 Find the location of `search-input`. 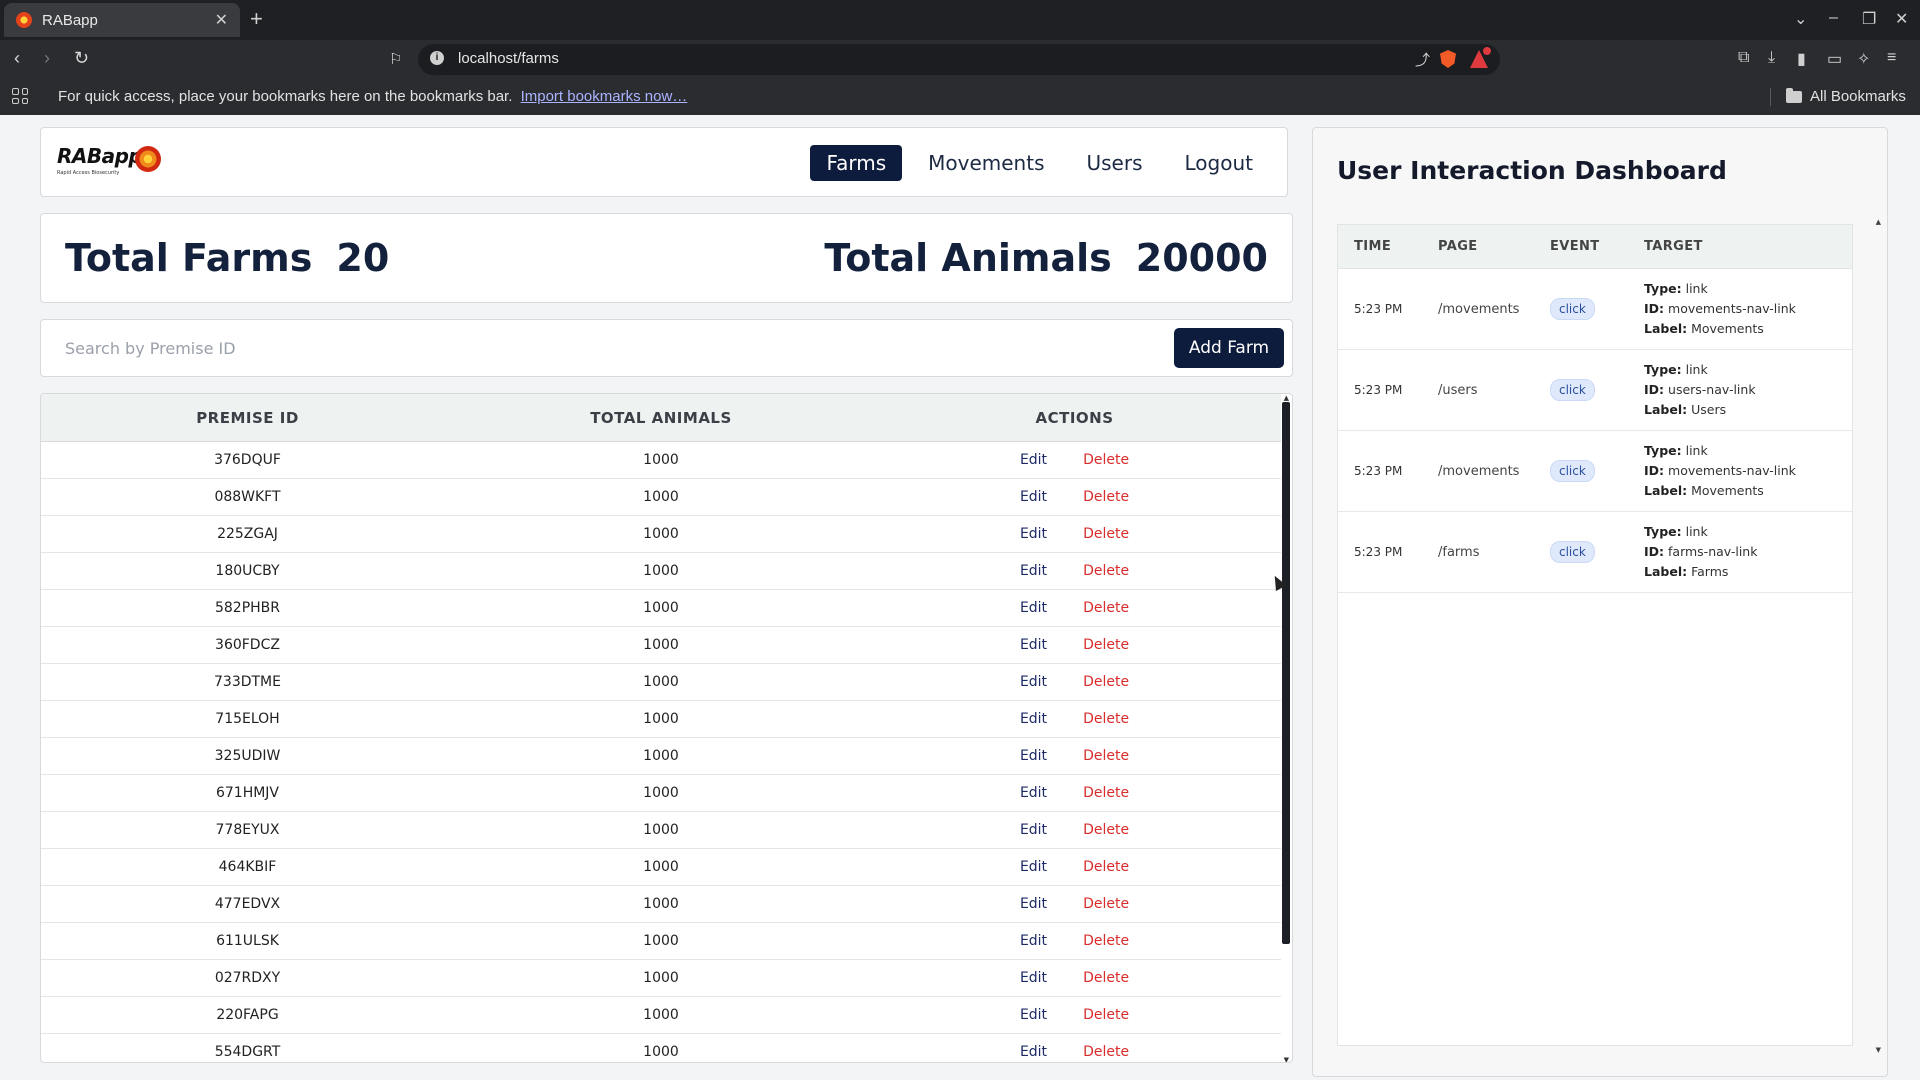

search-input is located at coordinates (166, 348).